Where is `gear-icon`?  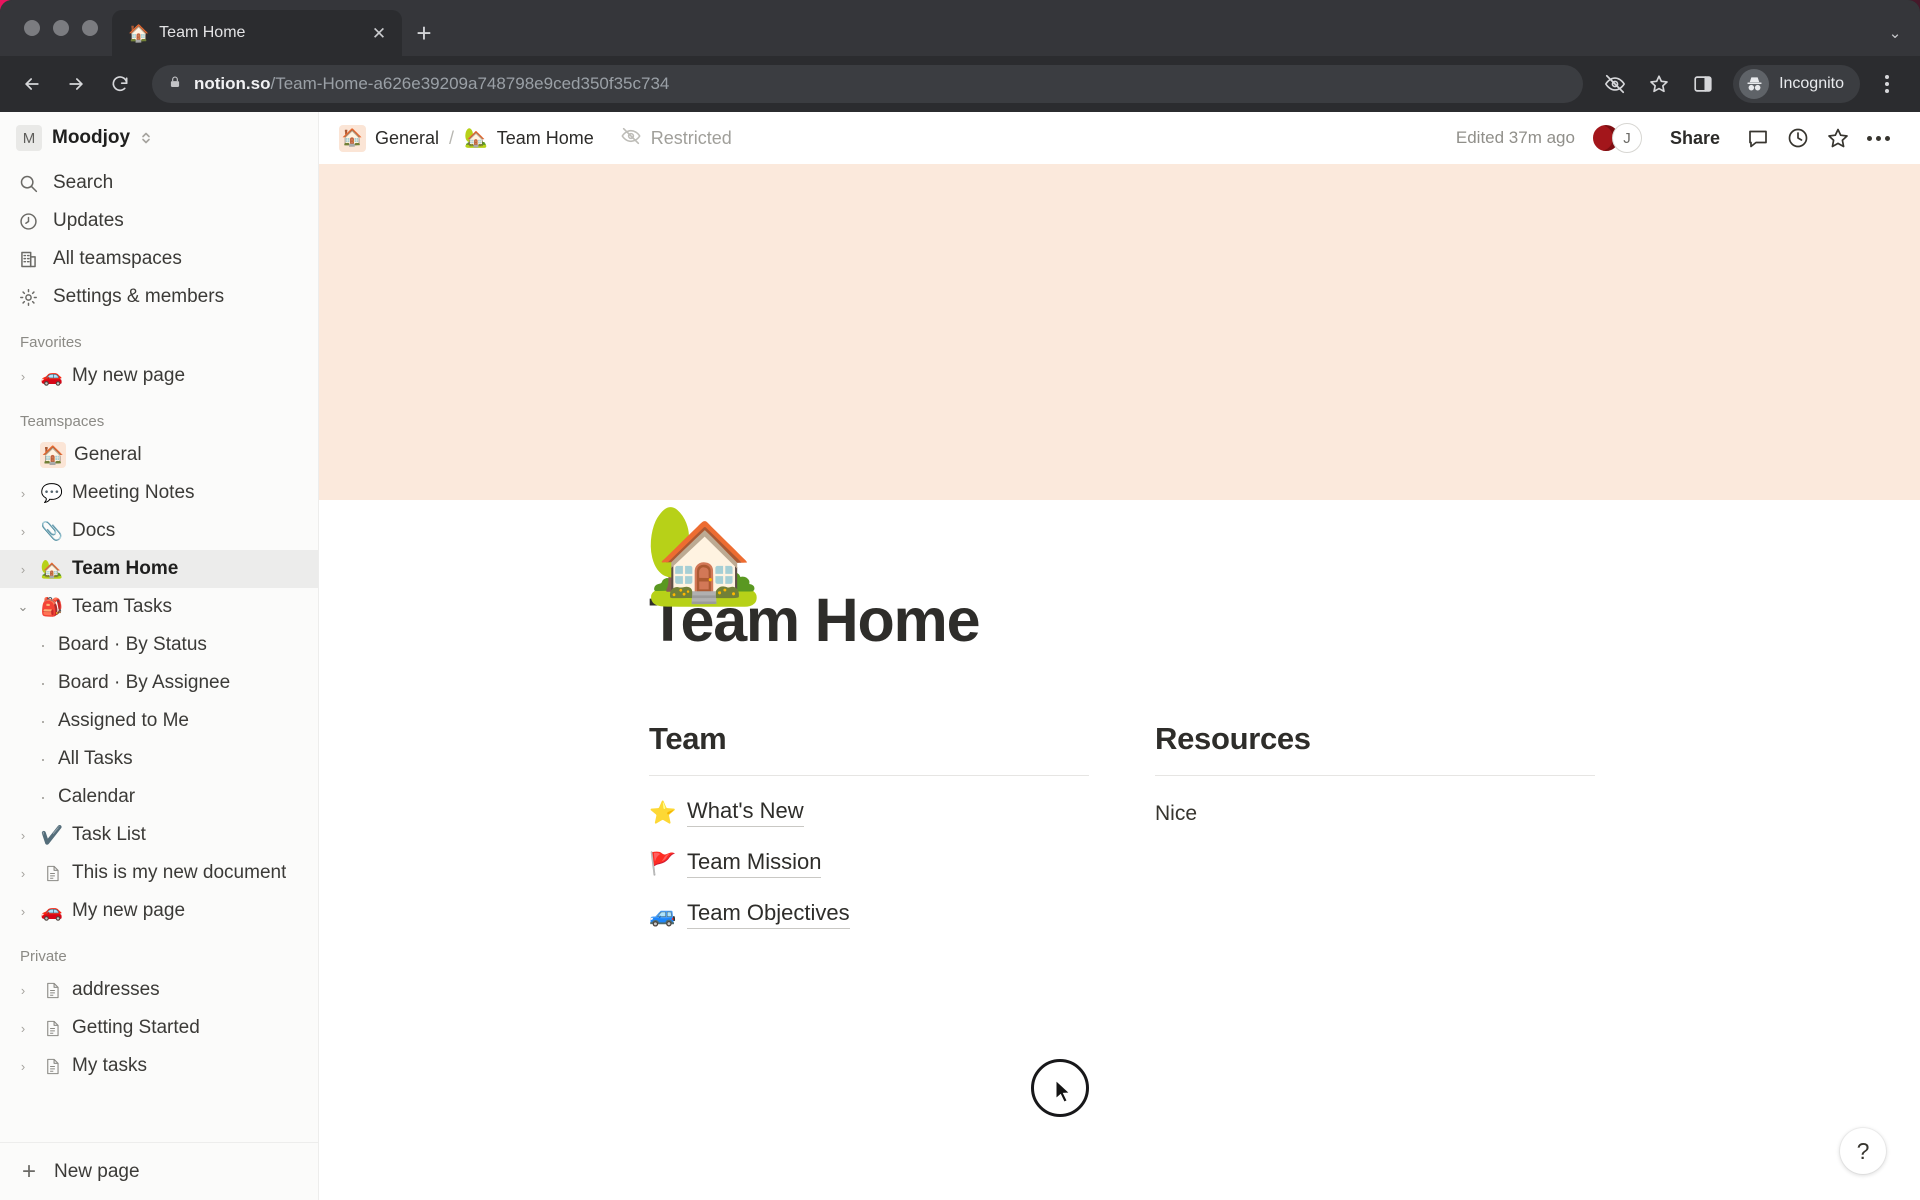
gear-icon is located at coordinates (28, 297).